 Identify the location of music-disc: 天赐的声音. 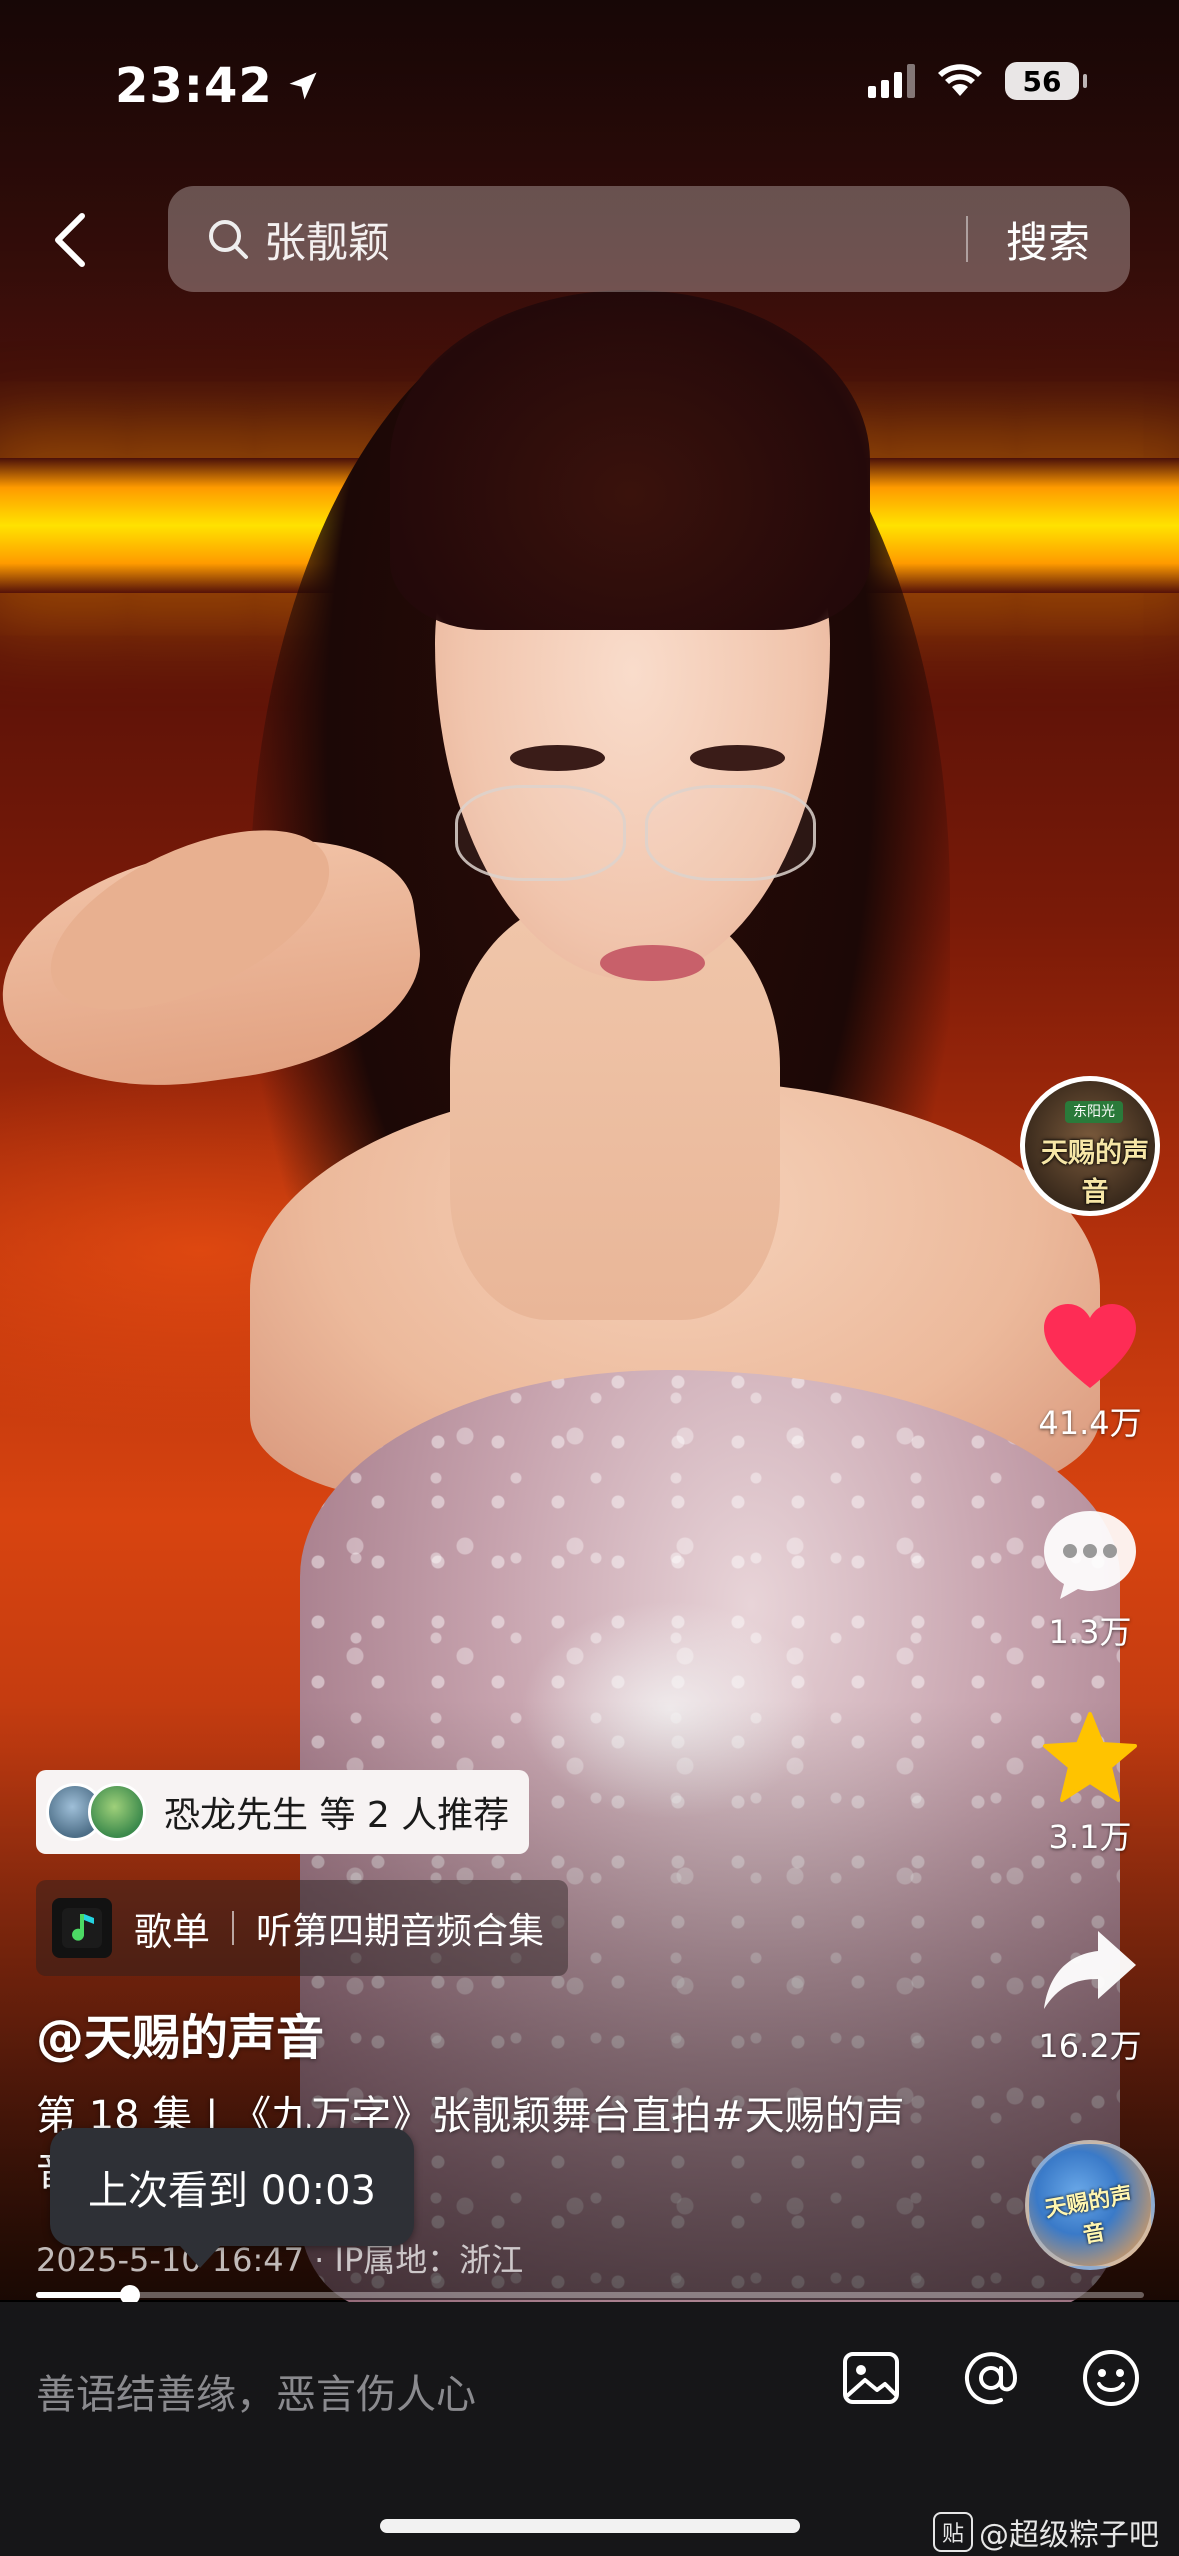
(1090, 2205).